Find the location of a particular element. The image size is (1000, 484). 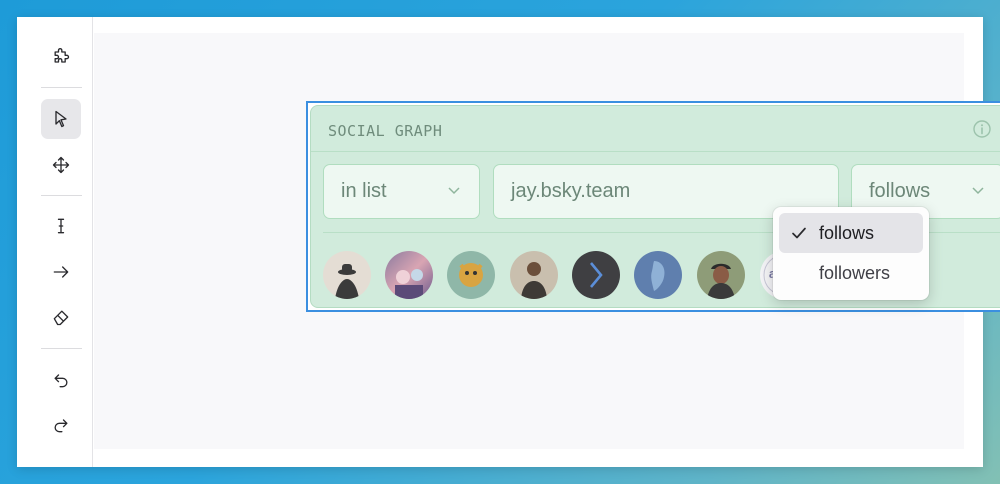

puzzle-icon is located at coordinates (62, 55).